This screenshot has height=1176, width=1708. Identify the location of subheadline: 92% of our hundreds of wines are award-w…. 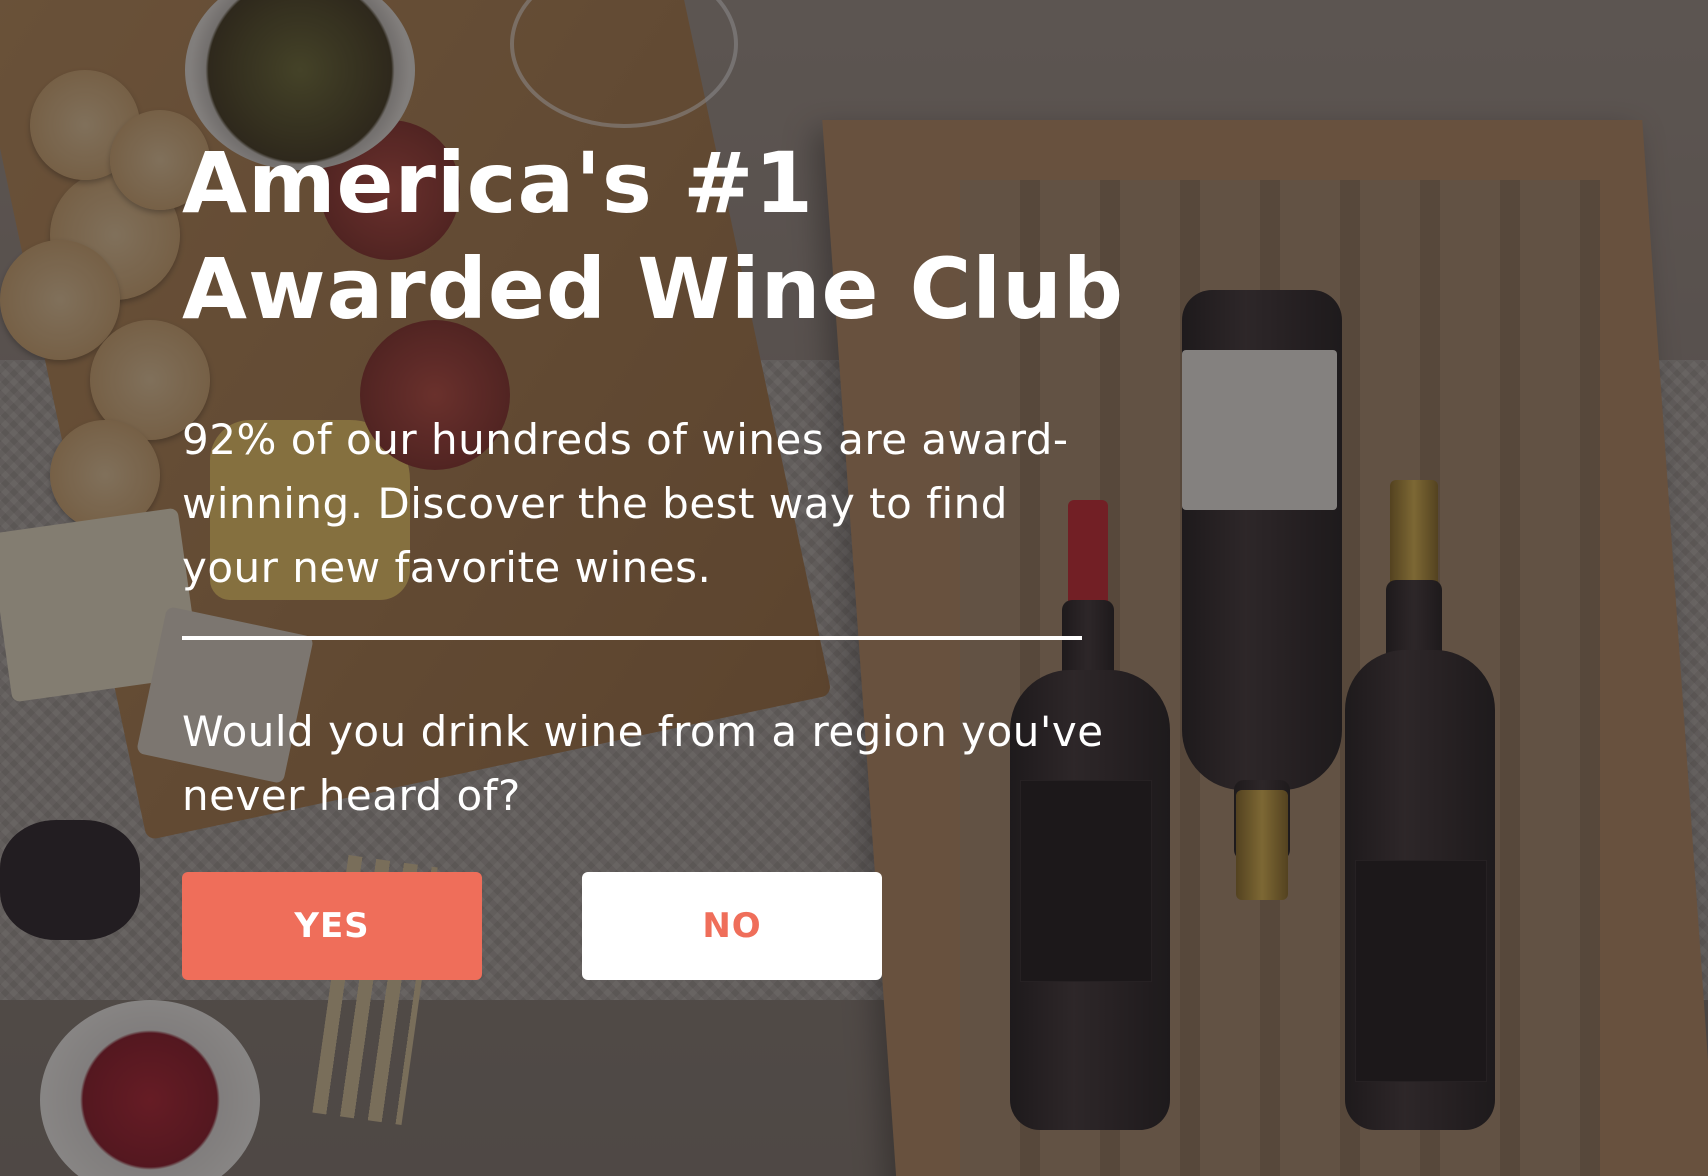
(625, 503).